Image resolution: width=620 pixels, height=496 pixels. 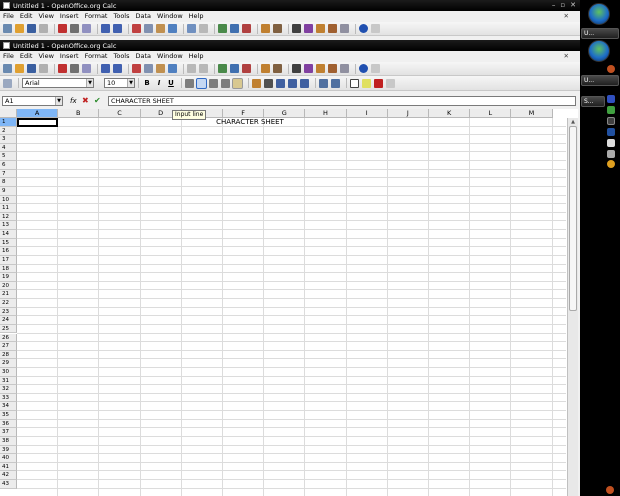 I want to click on row-header-36: 36, so click(x=8, y=424).